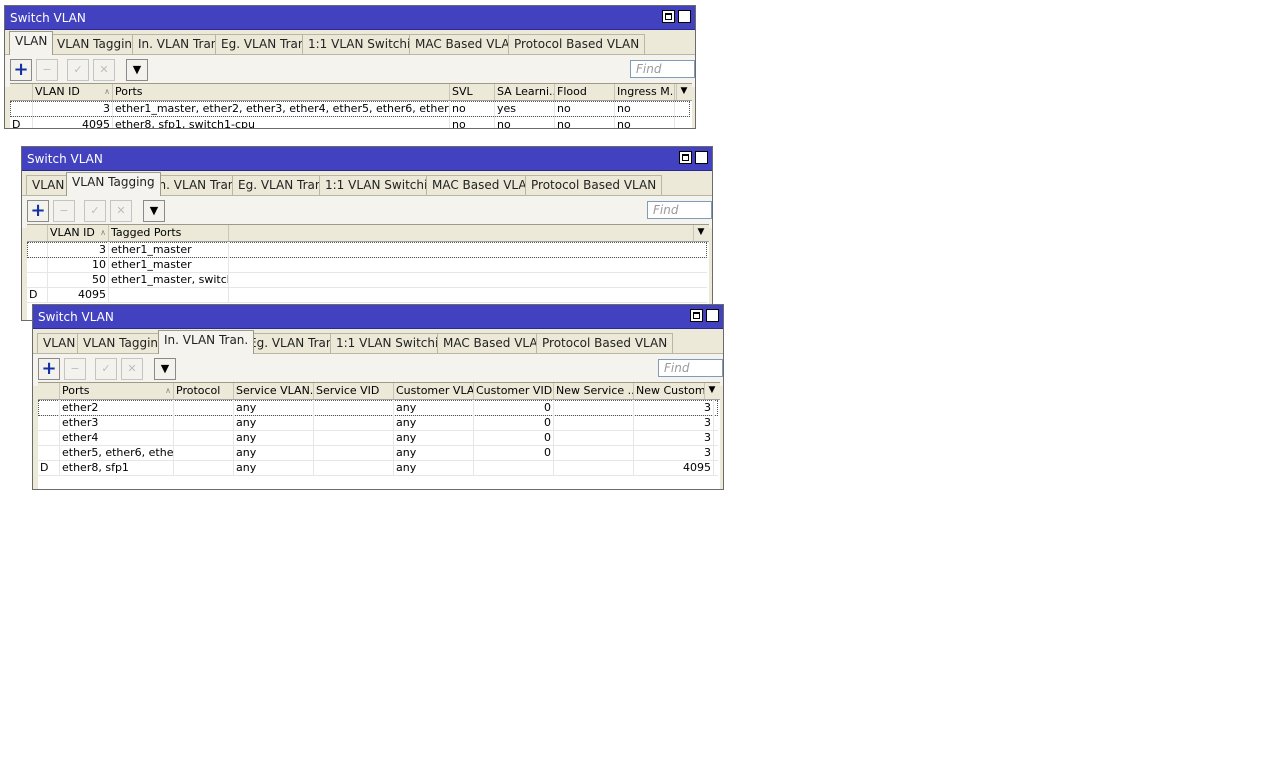  I want to click on table-row: ether2 any any 0 3, so click(378, 408).